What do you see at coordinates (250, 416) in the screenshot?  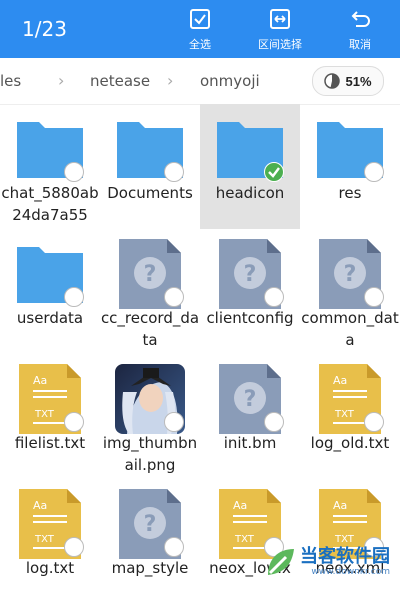 I see `file-item: ? init.bm` at bounding box center [250, 416].